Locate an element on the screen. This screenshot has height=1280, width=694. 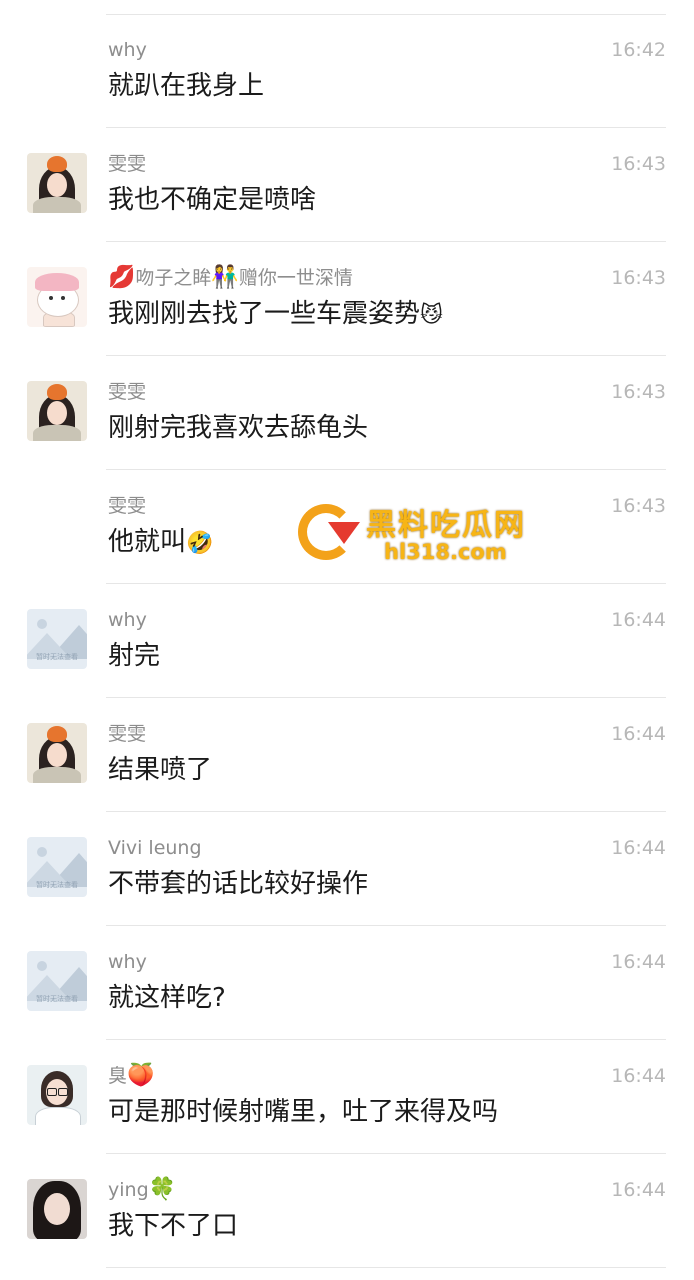
sender-name-part: 赠你一世深情 is located at coordinates (295, 278).